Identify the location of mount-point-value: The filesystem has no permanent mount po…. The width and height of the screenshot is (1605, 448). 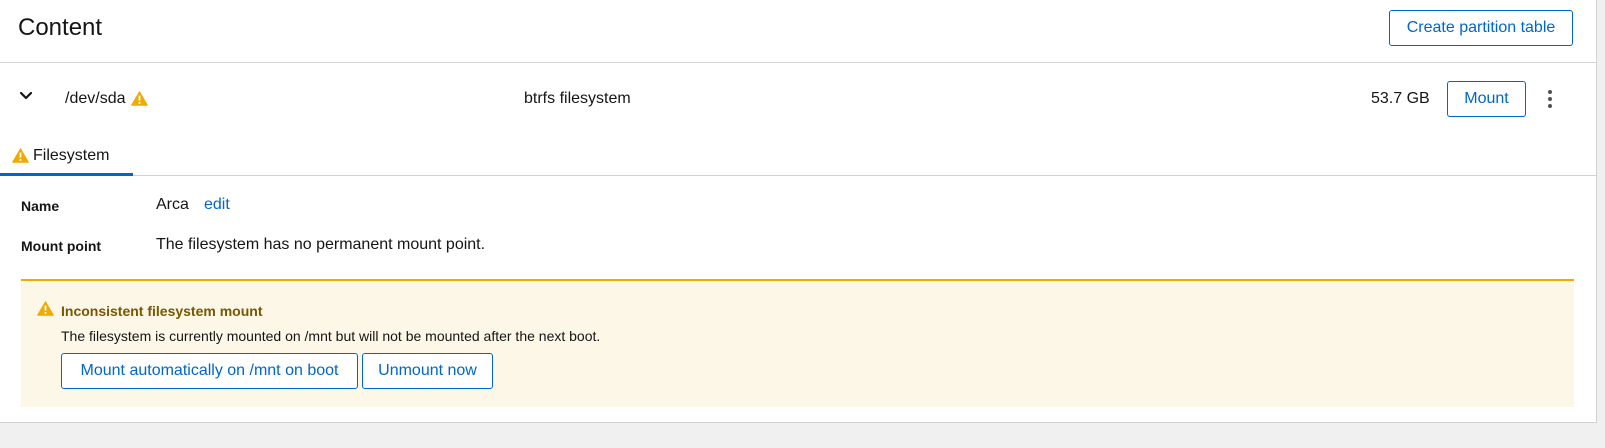
(321, 244).